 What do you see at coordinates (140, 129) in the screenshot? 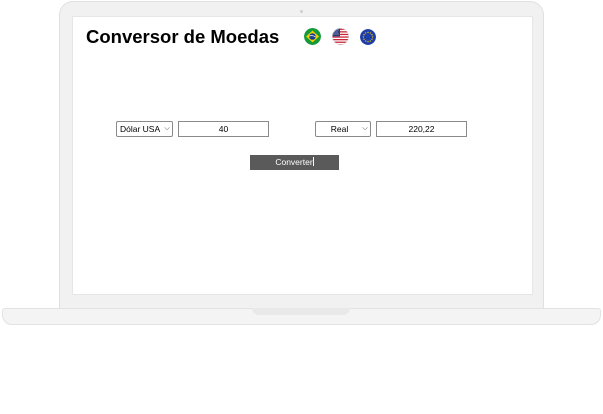
I see `from-currency-value: Dólar USA` at bounding box center [140, 129].